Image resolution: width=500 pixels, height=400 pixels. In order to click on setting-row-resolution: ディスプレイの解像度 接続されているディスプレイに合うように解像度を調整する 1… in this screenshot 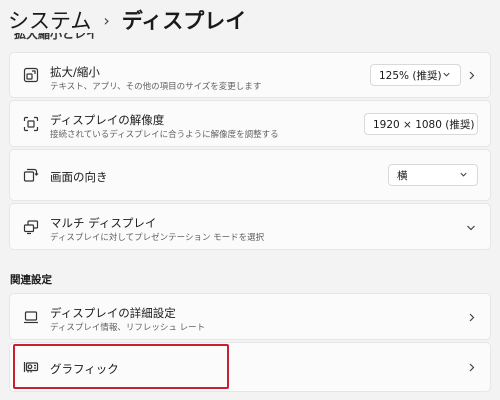, I will do `click(250, 123)`.